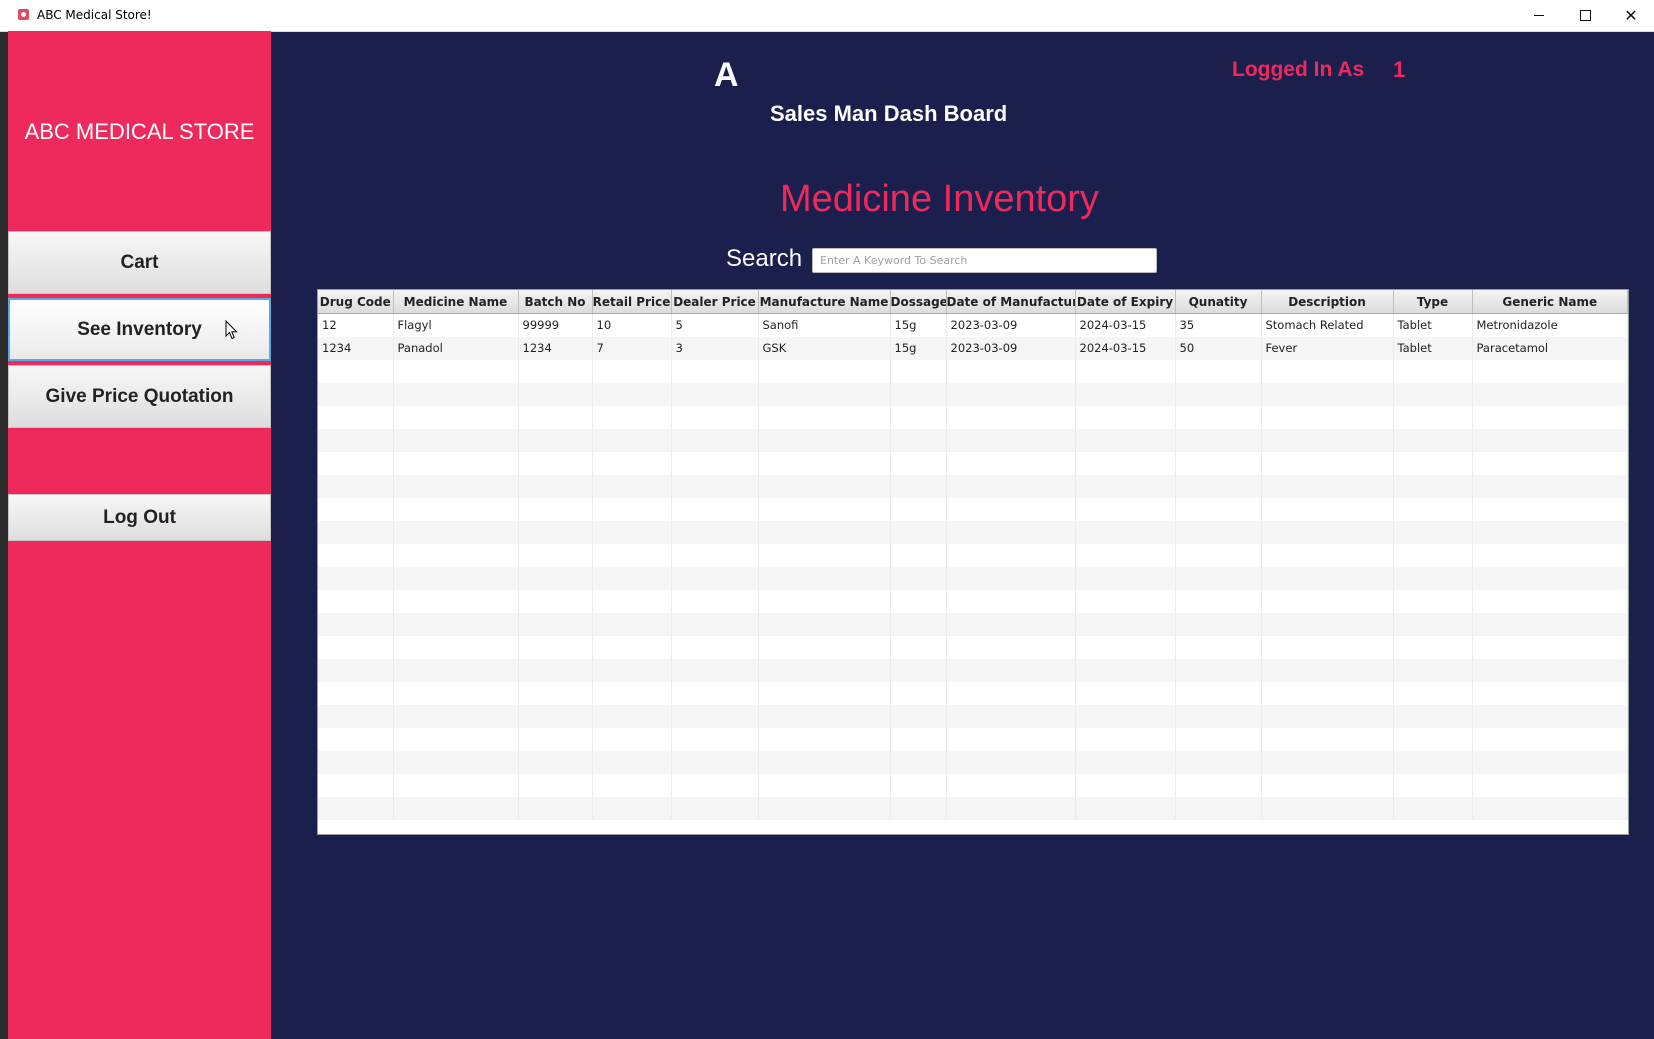 The image size is (1654, 1039). I want to click on column-header: Dossage, so click(918, 302).